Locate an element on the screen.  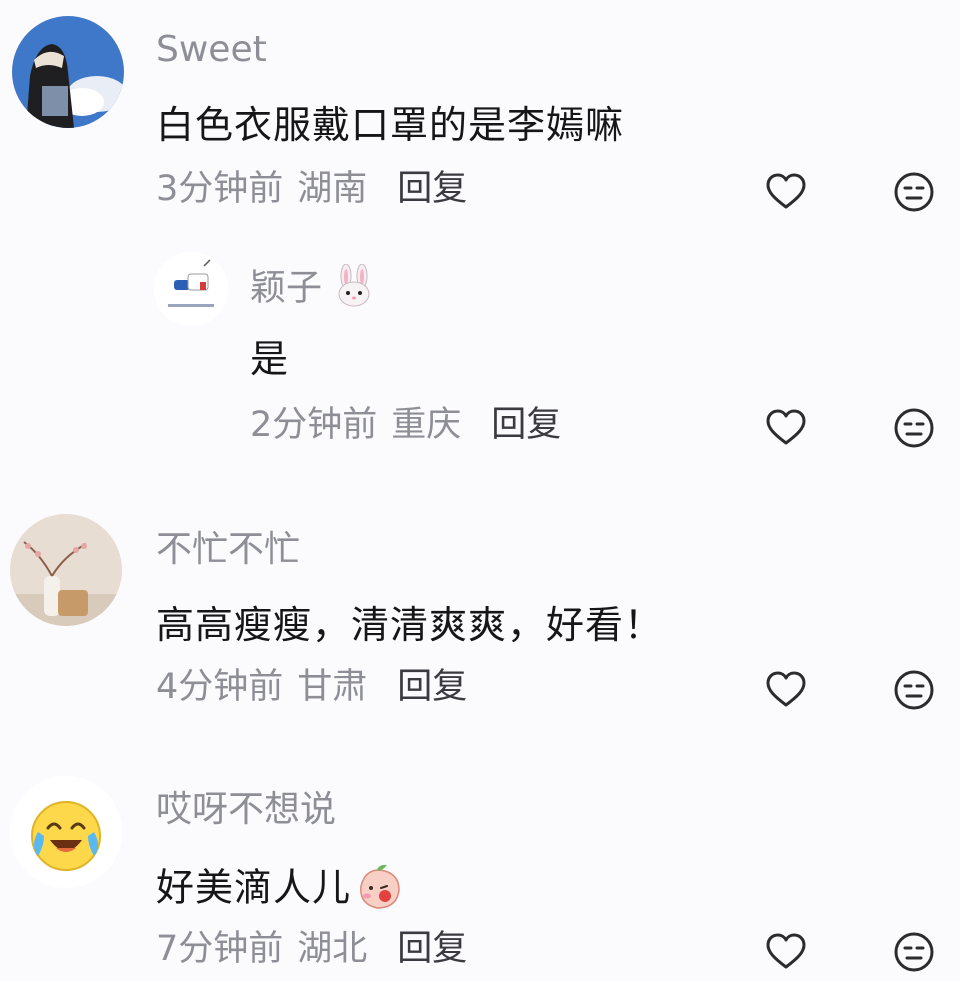
comment-meta: 3分钟前 湖南 回复 is located at coordinates (311, 189).